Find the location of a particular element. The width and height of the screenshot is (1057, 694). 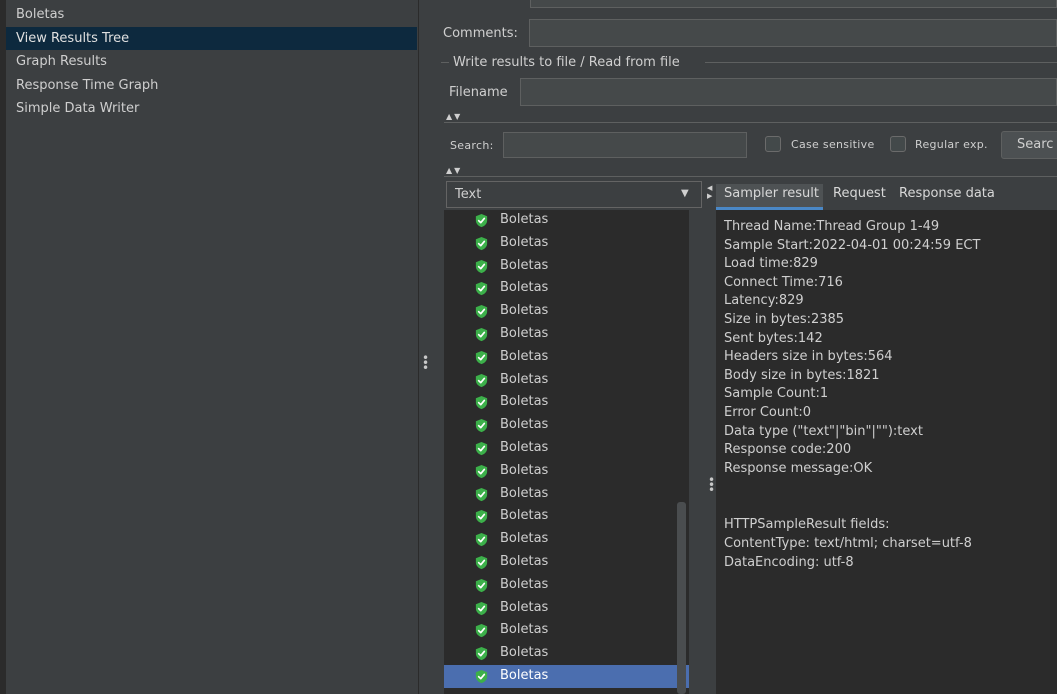

renderer-select: Text ▼ is located at coordinates (574, 194).